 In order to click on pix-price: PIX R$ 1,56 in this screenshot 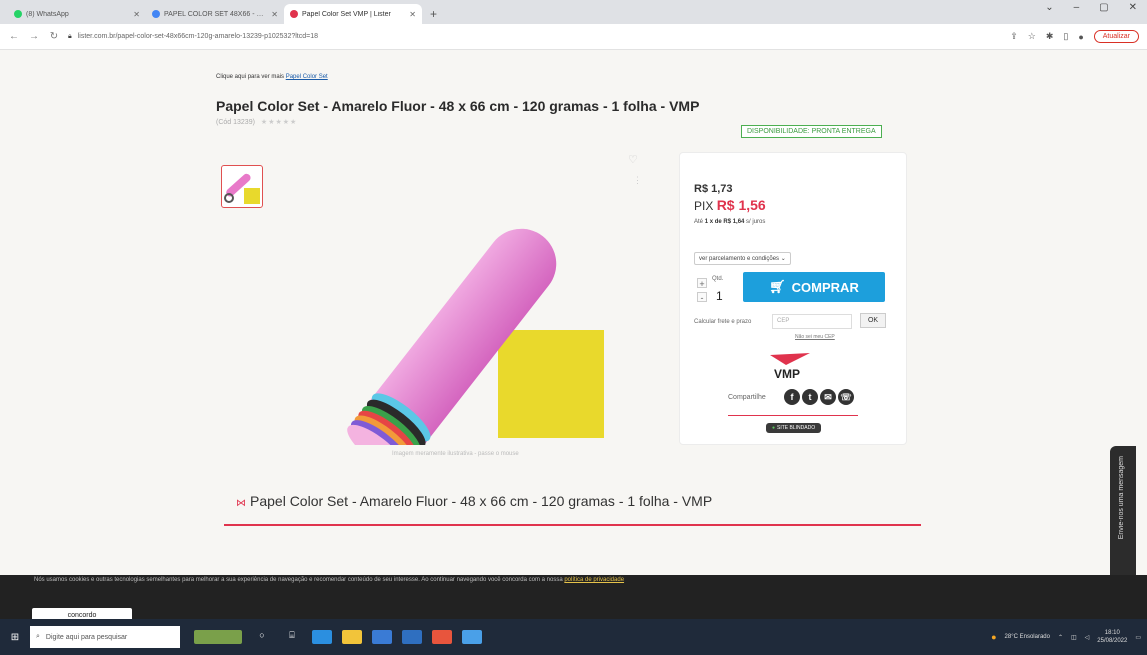, I will do `click(730, 205)`.